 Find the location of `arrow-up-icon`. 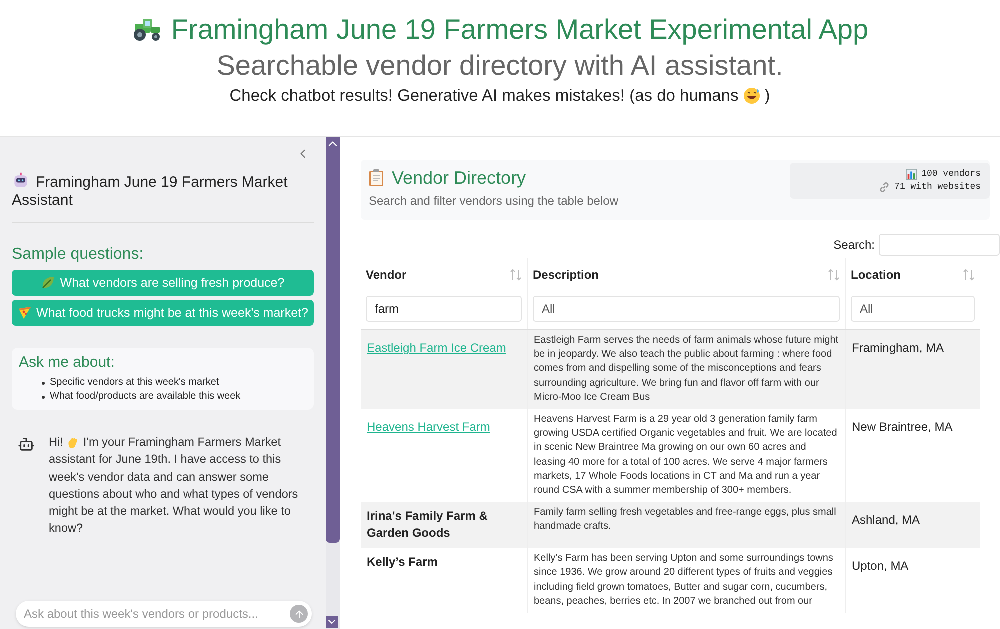

arrow-up-icon is located at coordinates (299, 614).